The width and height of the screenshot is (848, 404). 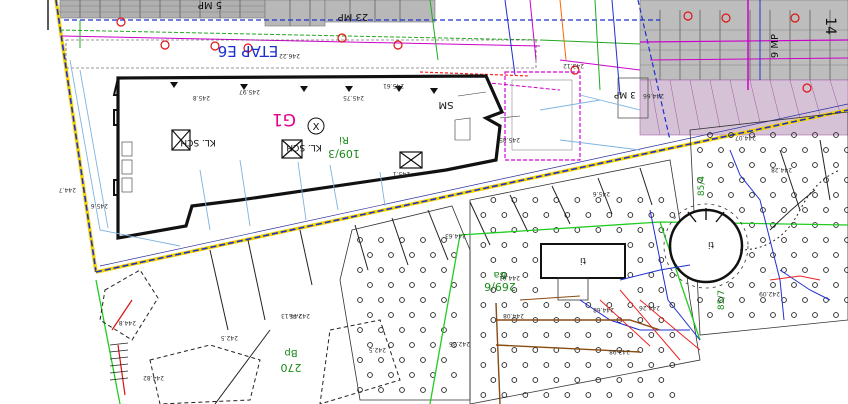 What do you see at coordinates (353, 16) in the screenshot?
I see `parking-23mp-label: 23 MP` at bounding box center [353, 16].